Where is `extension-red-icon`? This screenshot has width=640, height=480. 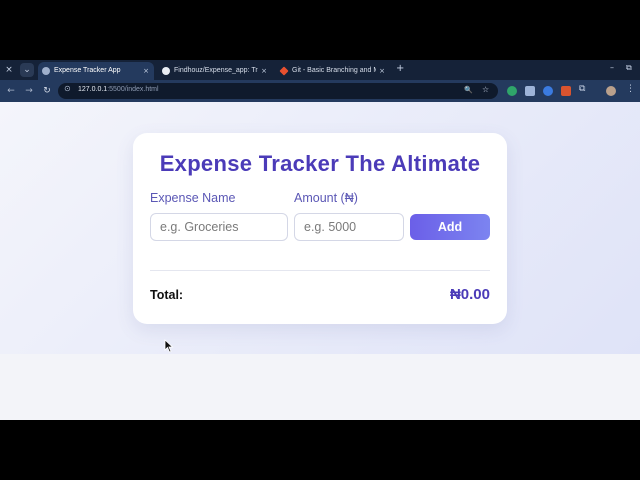 extension-red-icon is located at coordinates (566, 91).